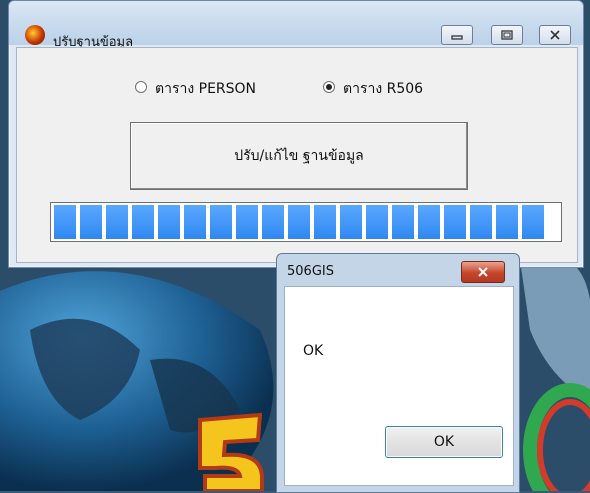 The height and width of the screenshot is (493, 590). I want to click on maximize-icon, so click(507, 35).